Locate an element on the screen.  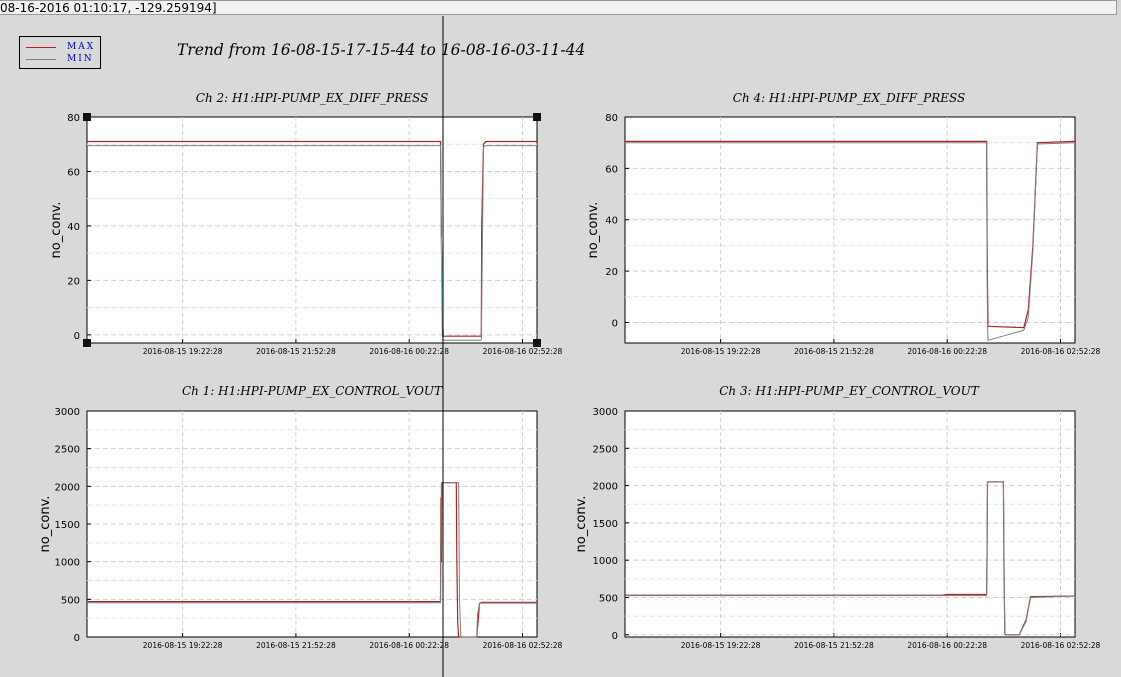
chart-title: Ch 2: H1:HPI-PUMP_EX_DIFF_PRESS is located at coordinates (312, 98).